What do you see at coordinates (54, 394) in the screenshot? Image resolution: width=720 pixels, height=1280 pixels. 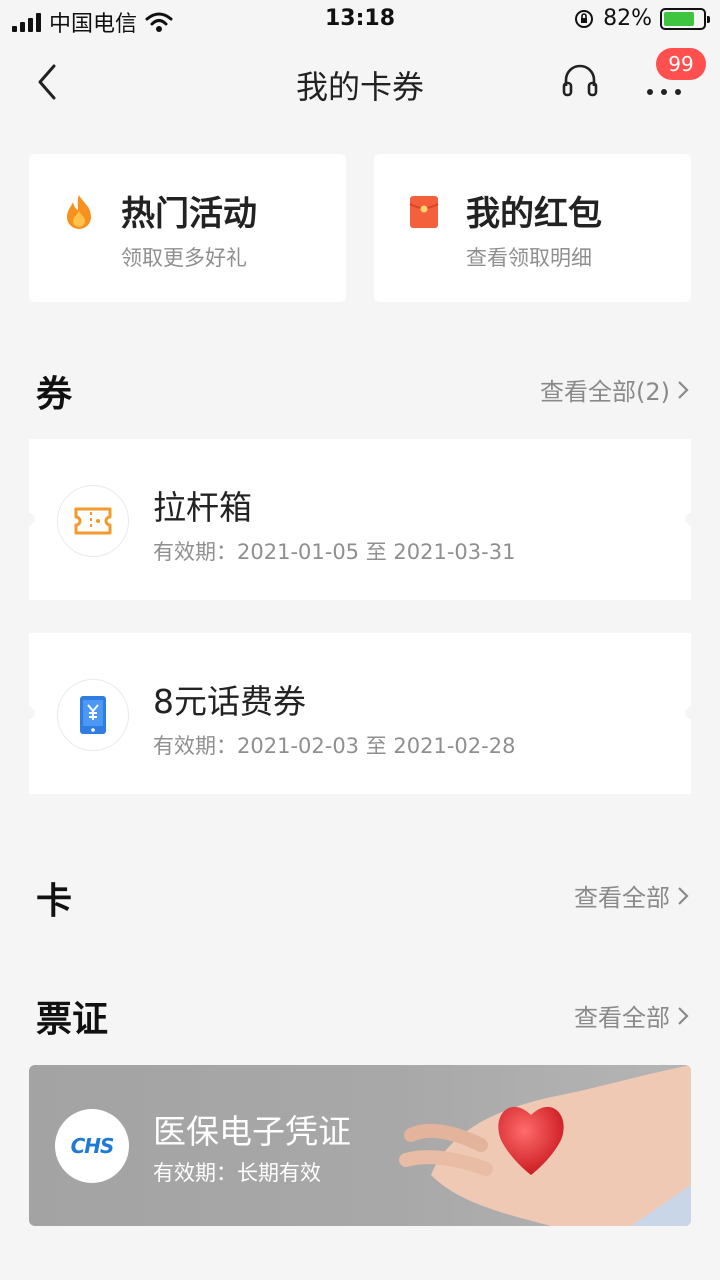 I see `section-title-coupons: 券` at bounding box center [54, 394].